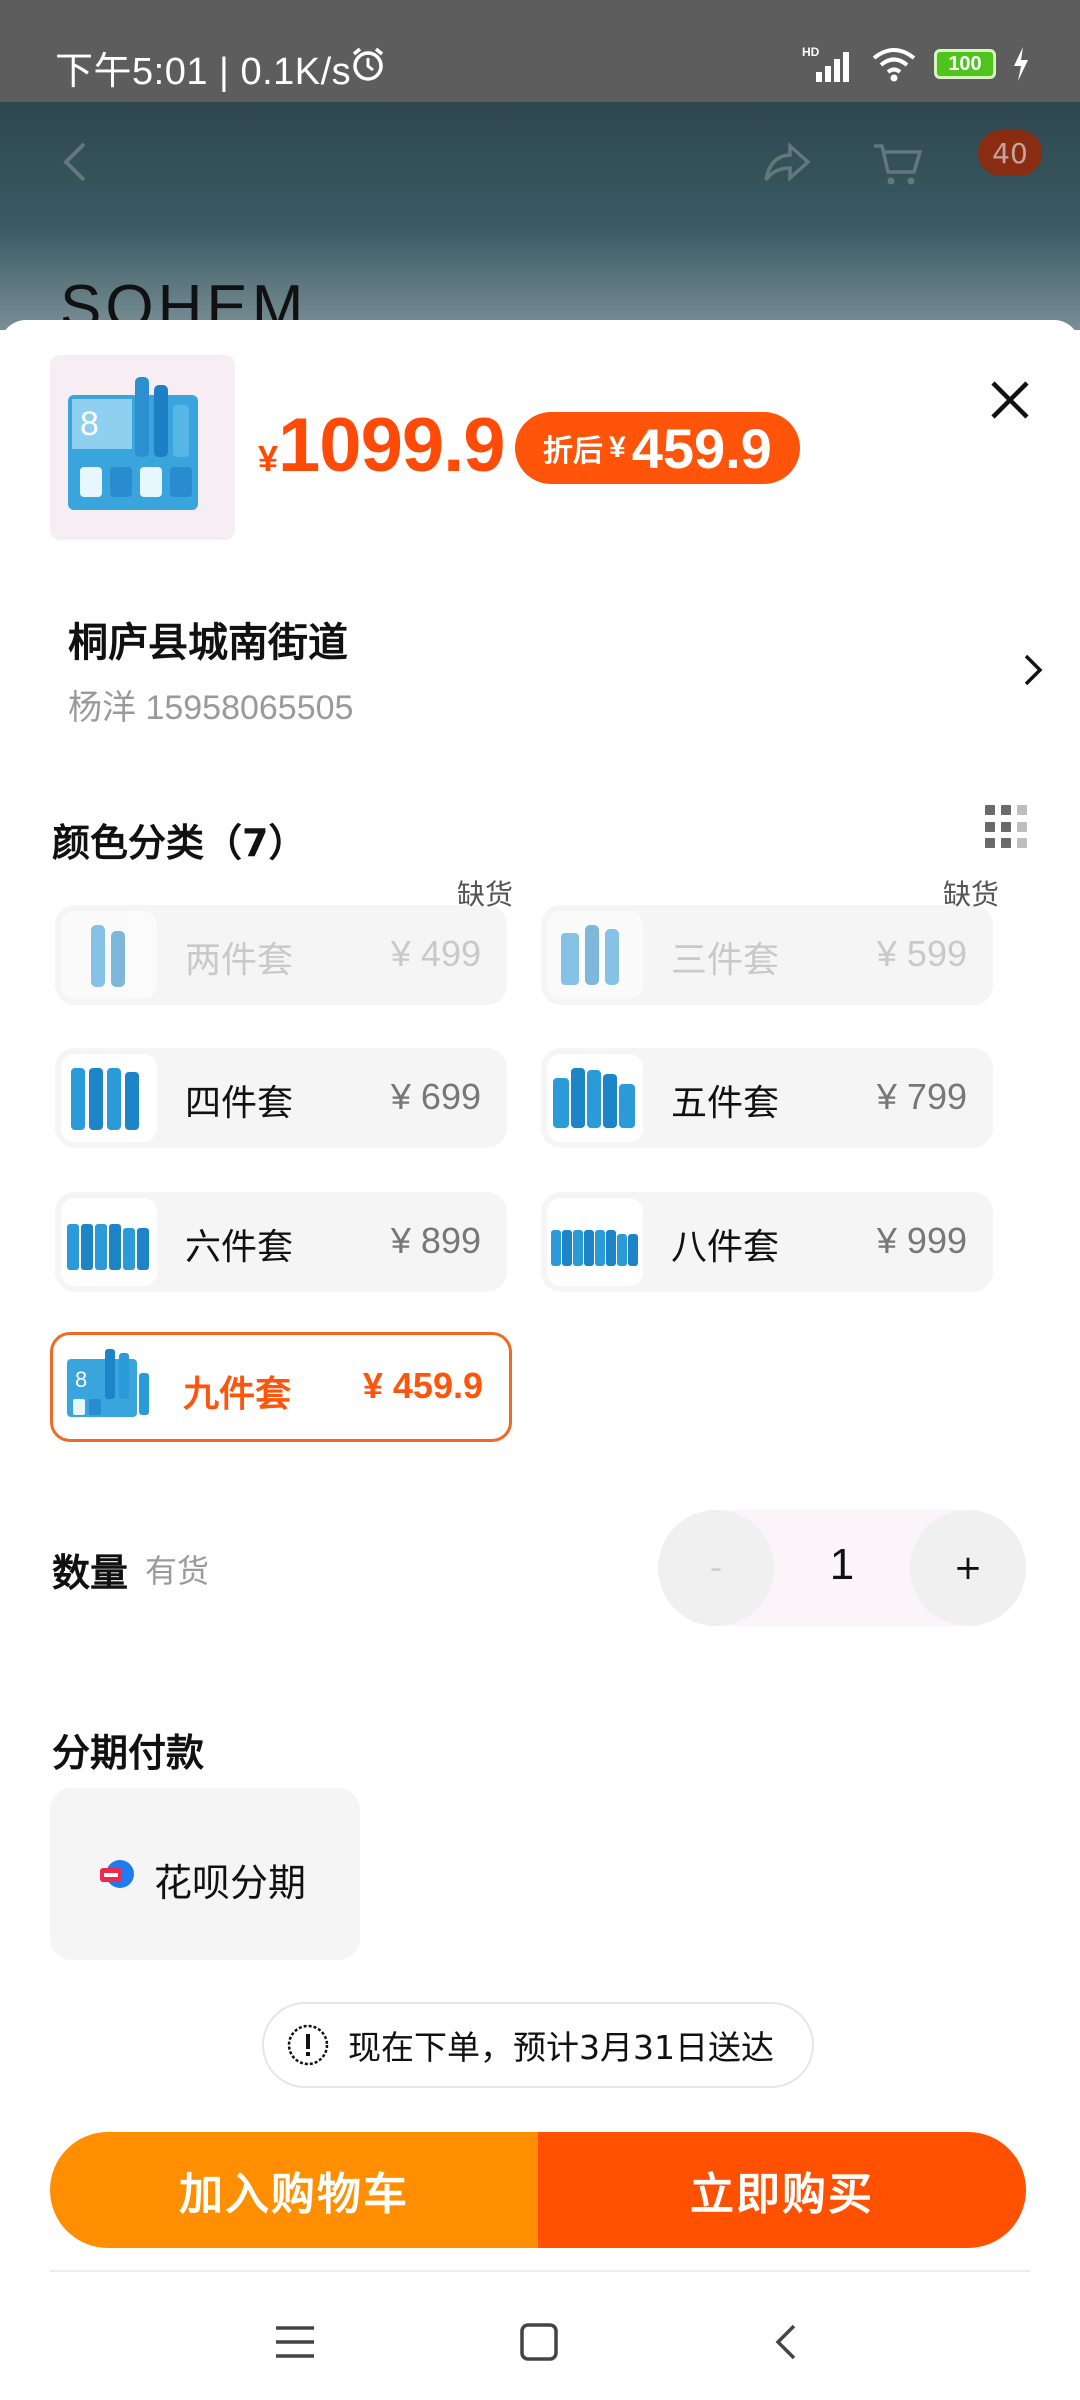 Image resolution: width=1080 pixels, height=2400 pixels. Describe the element at coordinates (894, 65) in the screenshot. I see `wifi-icon` at that location.